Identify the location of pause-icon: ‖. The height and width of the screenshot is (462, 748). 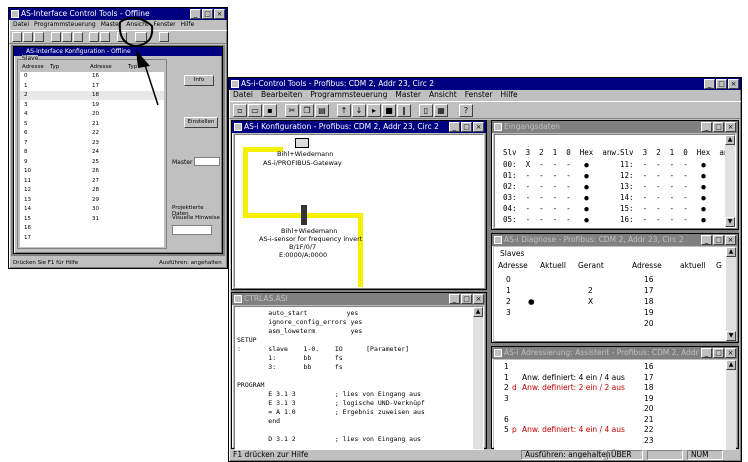
(404, 110).